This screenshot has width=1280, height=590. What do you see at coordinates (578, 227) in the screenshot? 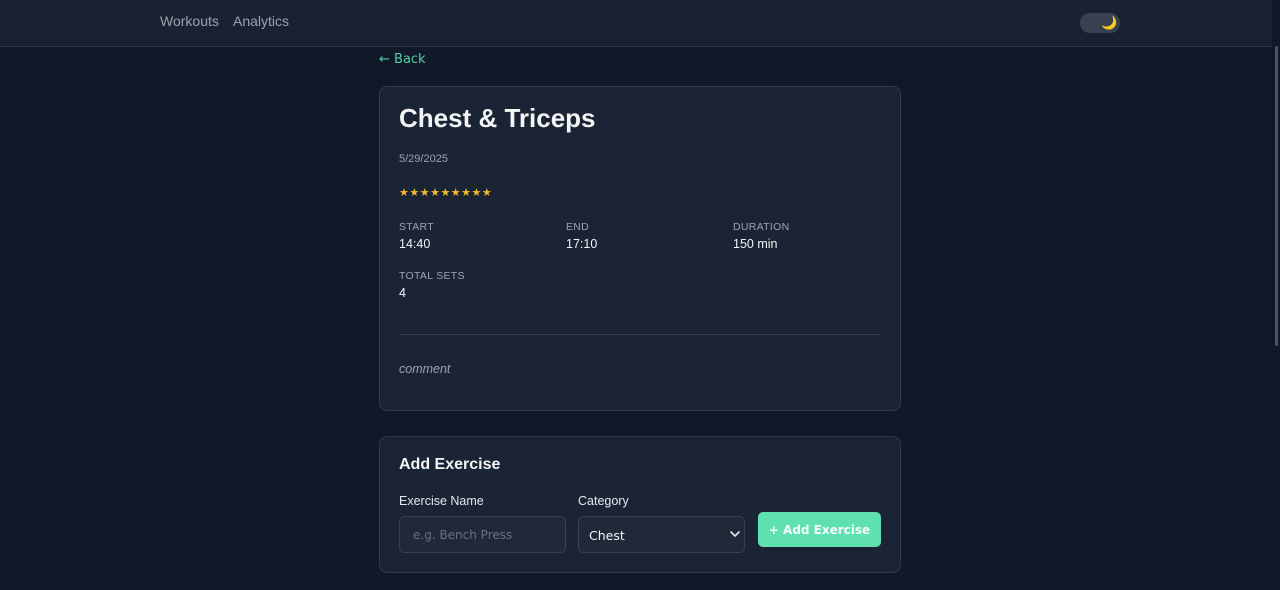
I see `end-label: END` at bounding box center [578, 227].